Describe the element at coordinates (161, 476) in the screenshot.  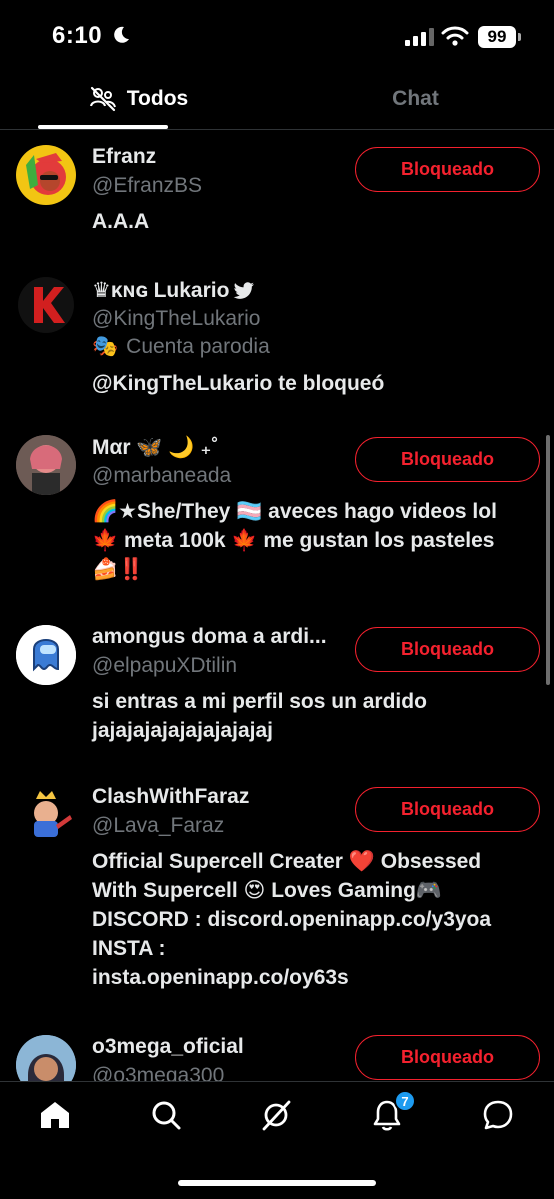
I see `user-handle: @marbaneada` at that location.